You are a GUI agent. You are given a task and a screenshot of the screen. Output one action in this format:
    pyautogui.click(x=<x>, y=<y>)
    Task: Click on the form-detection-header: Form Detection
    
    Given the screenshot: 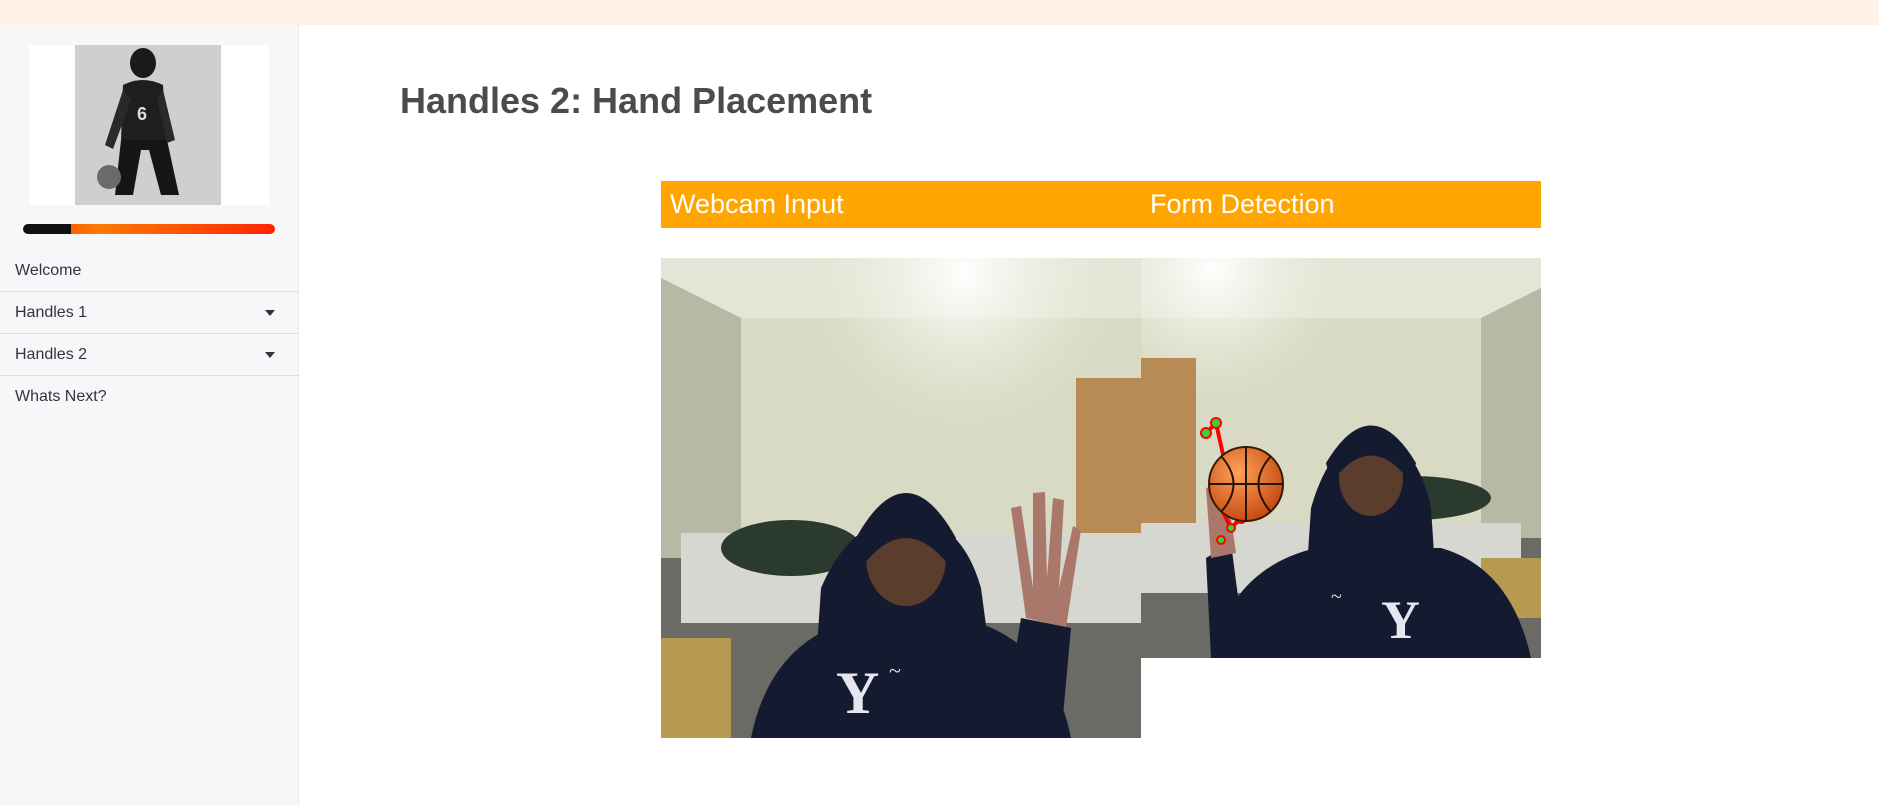 What is the action you would take?
    pyautogui.click(x=1242, y=204)
    